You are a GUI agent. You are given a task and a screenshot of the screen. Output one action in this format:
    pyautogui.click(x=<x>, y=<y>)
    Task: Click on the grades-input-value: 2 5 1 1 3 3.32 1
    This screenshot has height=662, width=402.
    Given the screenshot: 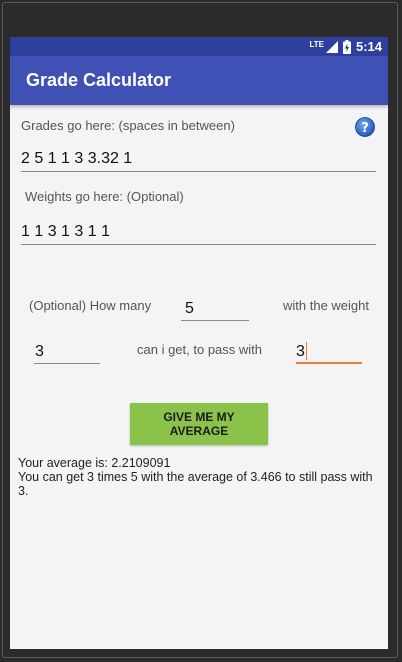 What is the action you would take?
    pyautogui.click(x=77, y=158)
    